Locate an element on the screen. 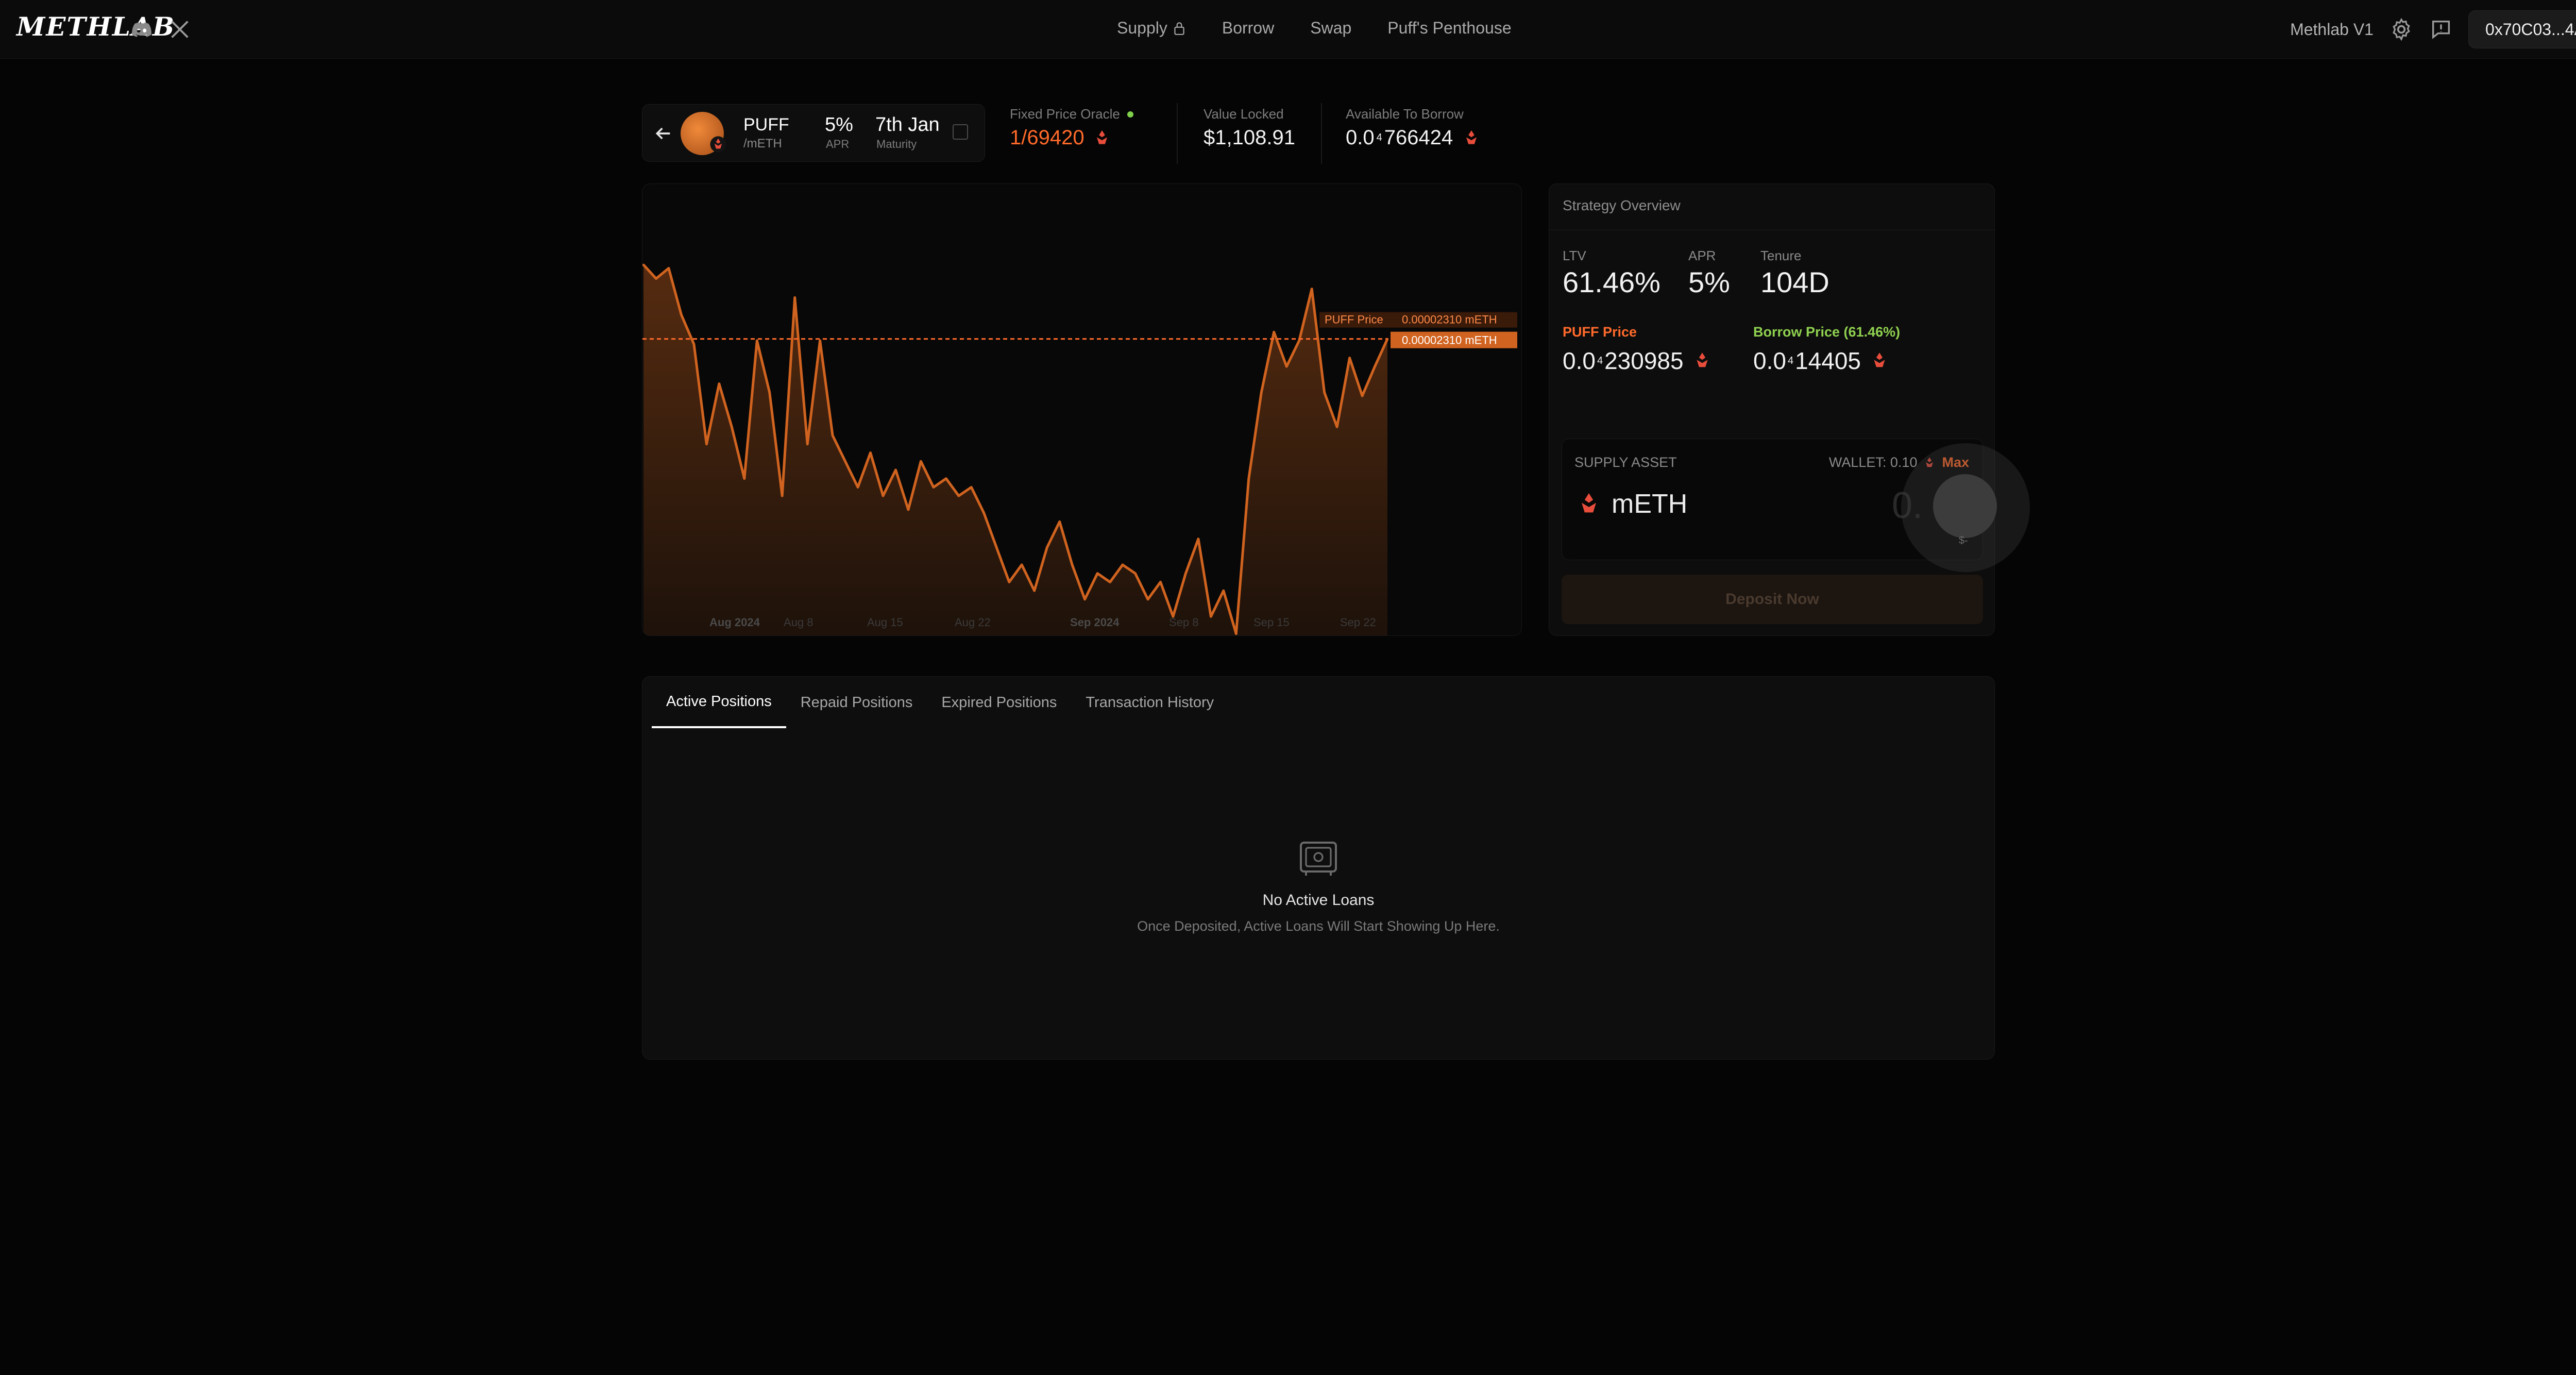 This screenshot has width=2576, height=1375. tab-repaid-positions: Repaid Positions is located at coordinates (856, 702).